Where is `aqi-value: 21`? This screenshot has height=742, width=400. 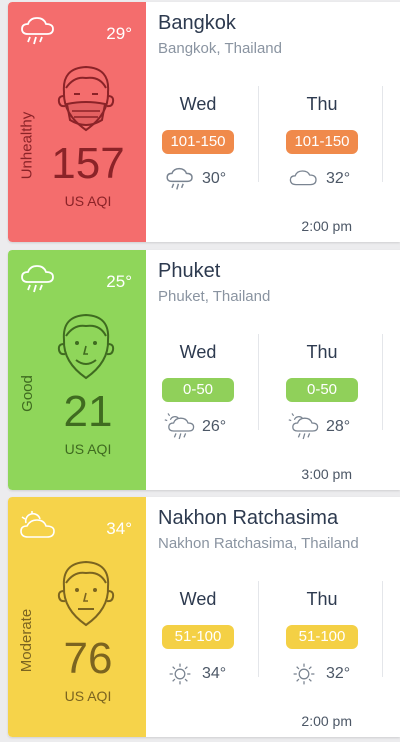
aqi-value: 21 is located at coordinates (88, 411).